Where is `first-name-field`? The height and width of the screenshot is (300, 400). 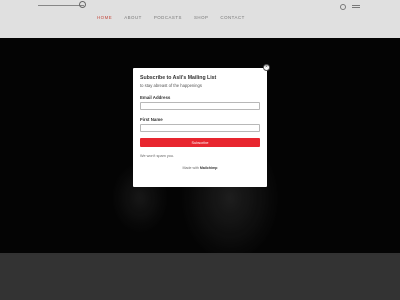
first-name-field is located at coordinates (200, 128).